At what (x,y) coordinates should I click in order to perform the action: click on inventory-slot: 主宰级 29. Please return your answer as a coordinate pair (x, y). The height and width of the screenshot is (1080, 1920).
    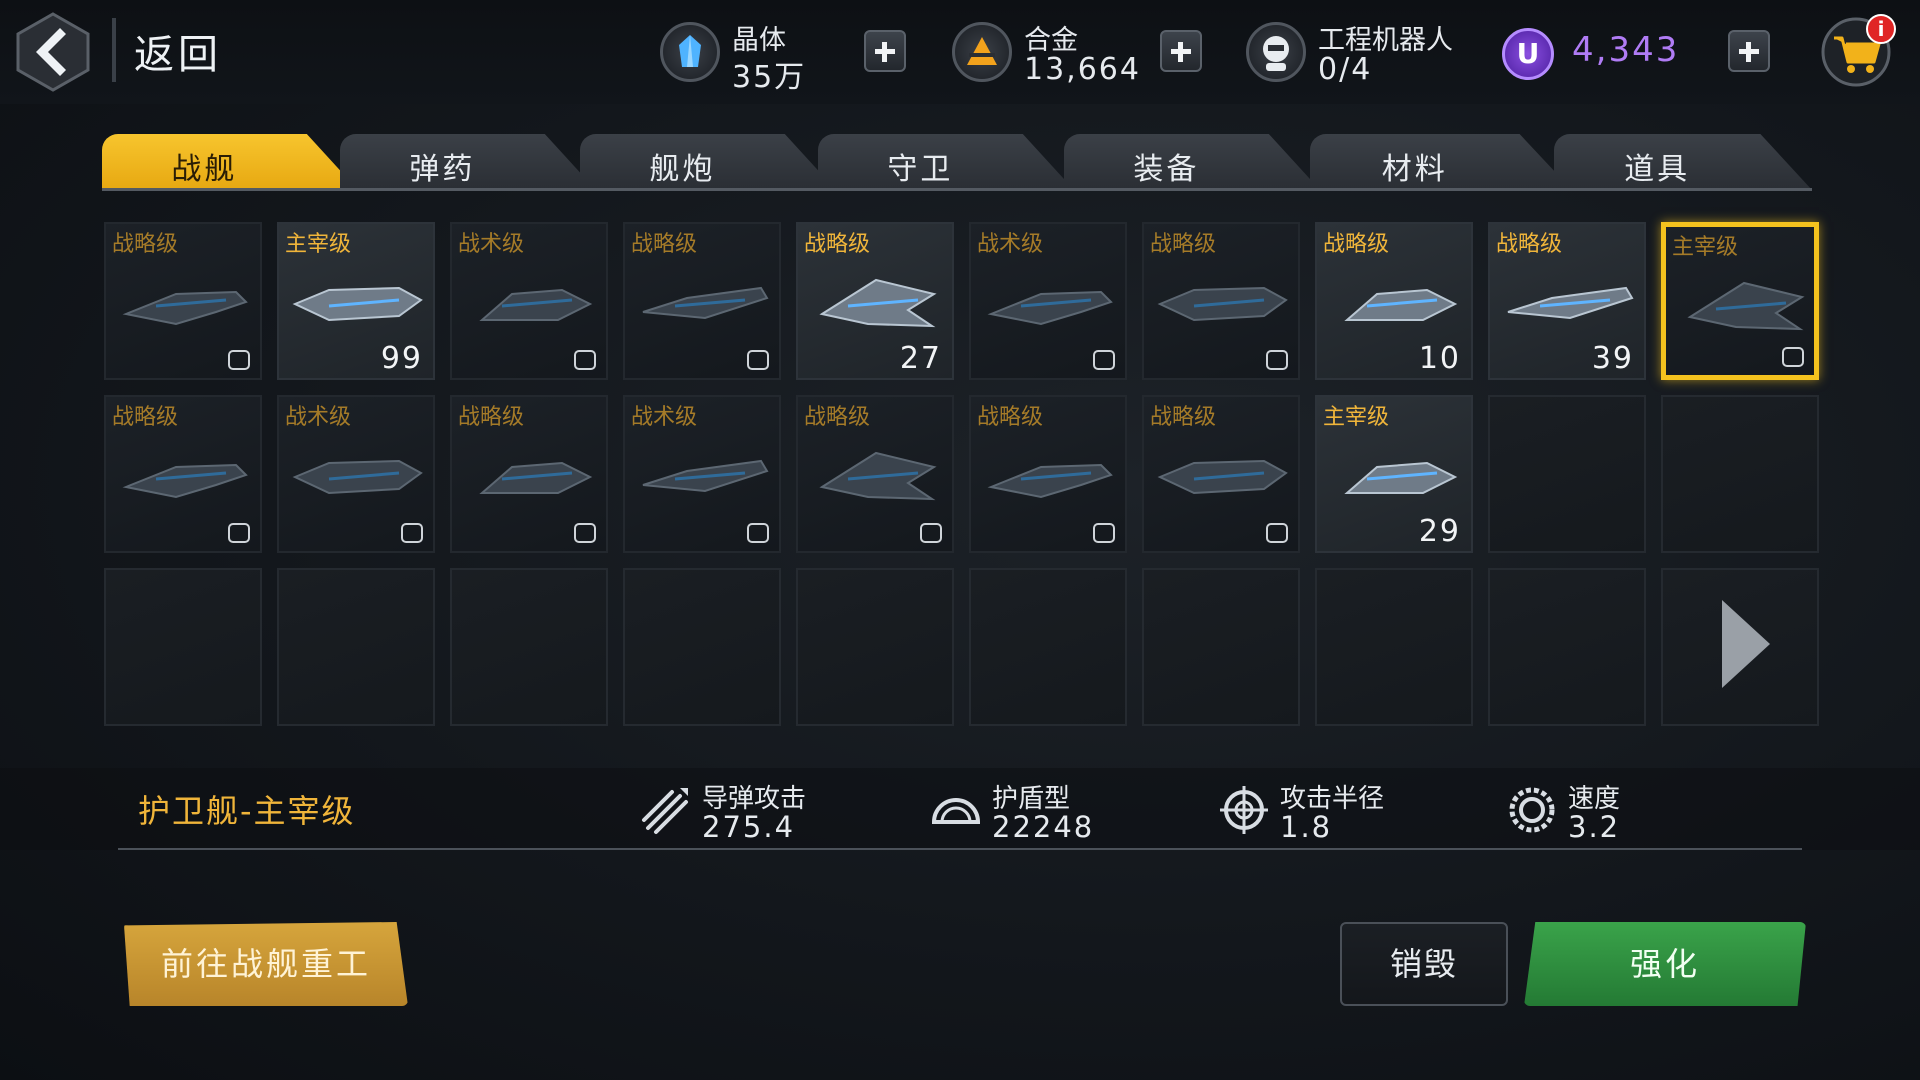
    Looking at the image, I should click on (1394, 474).